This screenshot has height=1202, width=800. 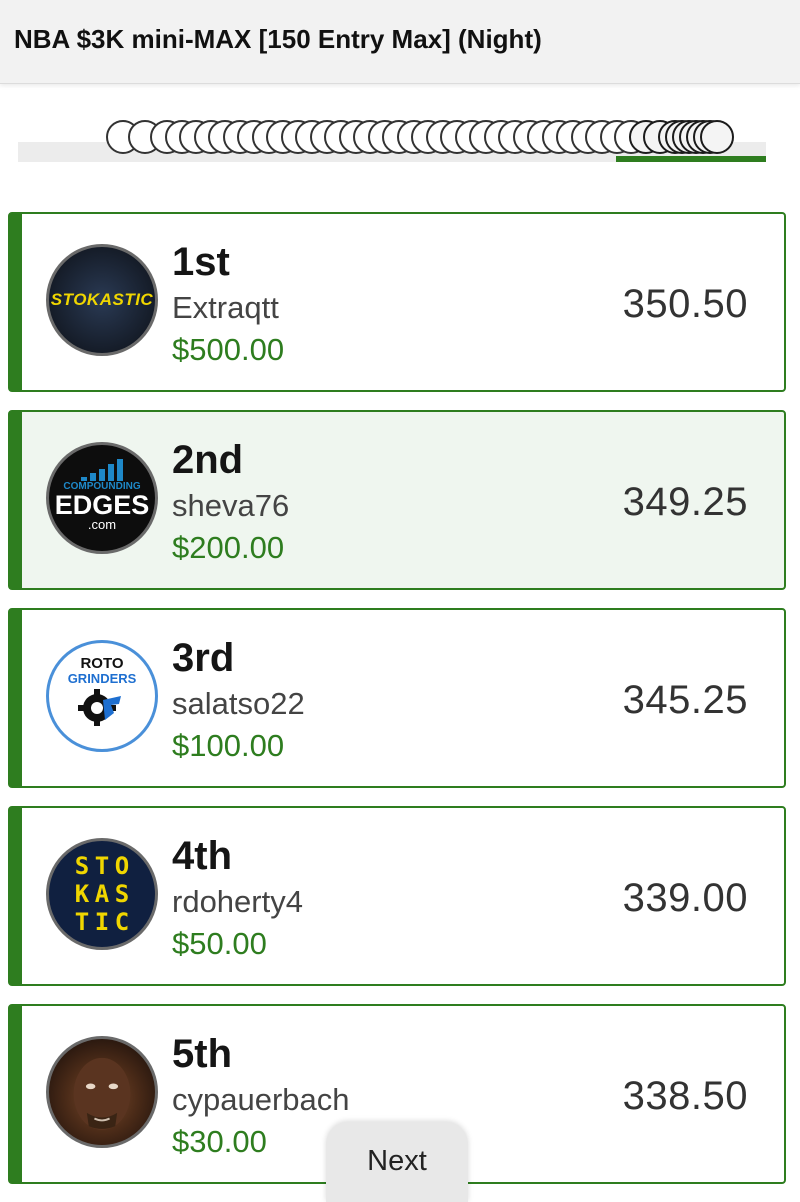 What do you see at coordinates (716, 137) in the screenshot?
I see `entrant-bubble` at bounding box center [716, 137].